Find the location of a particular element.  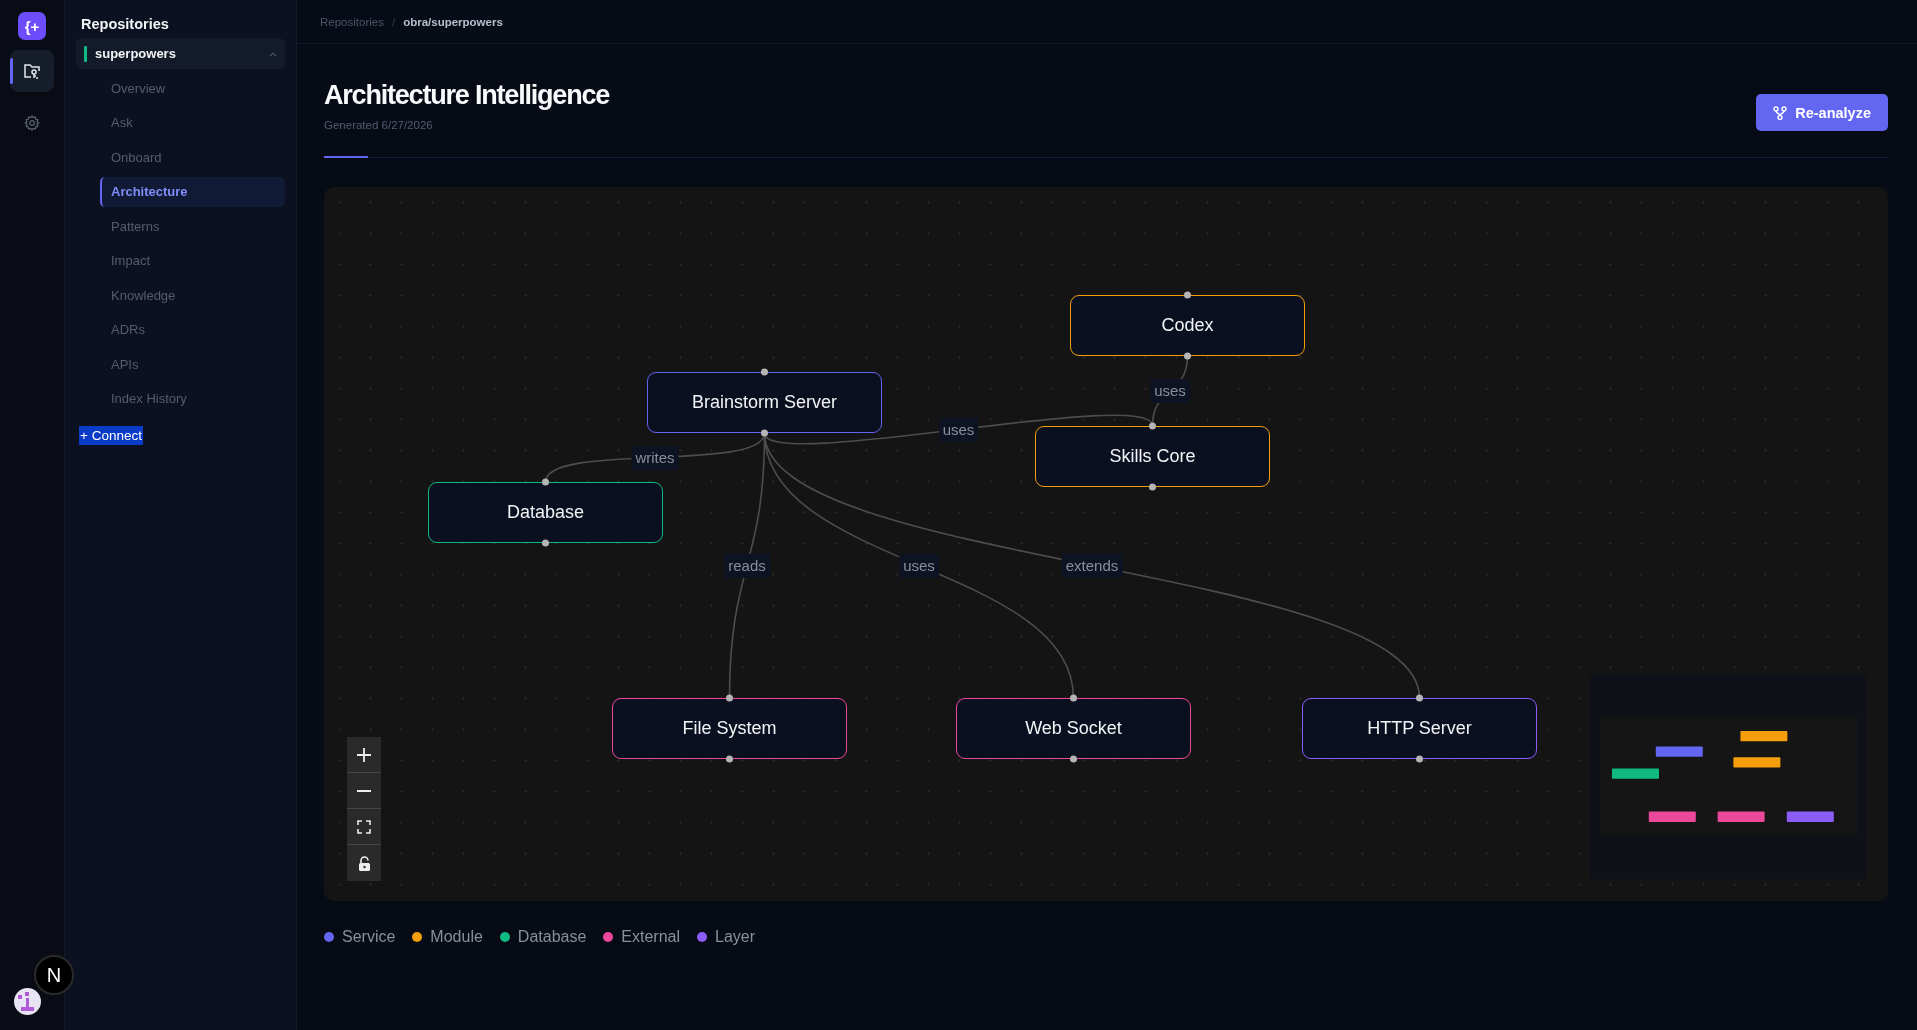

legend-label: Layer is located at coordinates (735, 937).